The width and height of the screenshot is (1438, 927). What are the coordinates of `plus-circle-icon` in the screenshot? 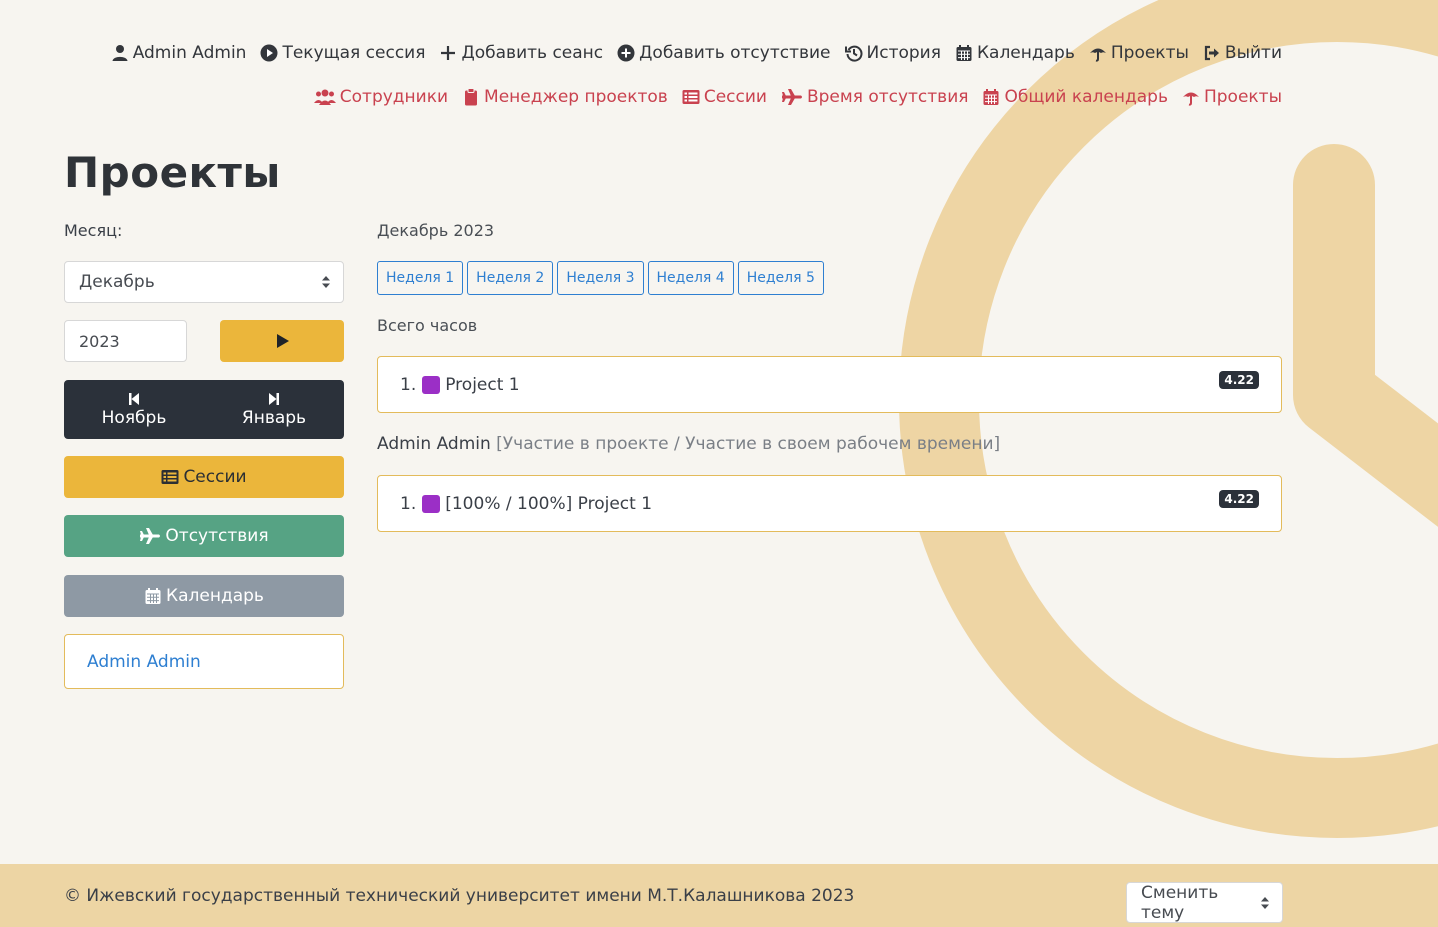 It's located at (626, 53).